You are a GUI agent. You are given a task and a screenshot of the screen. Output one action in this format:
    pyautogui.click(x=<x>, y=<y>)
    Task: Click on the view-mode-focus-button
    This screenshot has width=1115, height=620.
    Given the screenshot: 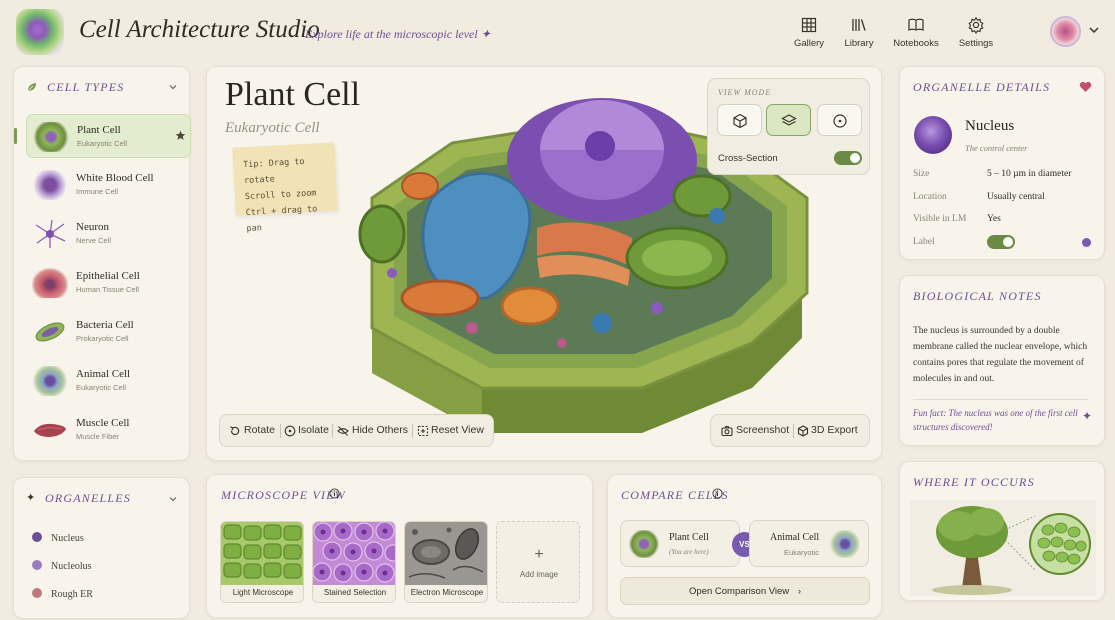 What is the action you would take?
    pyautogui.click(x=839, y=120)
    